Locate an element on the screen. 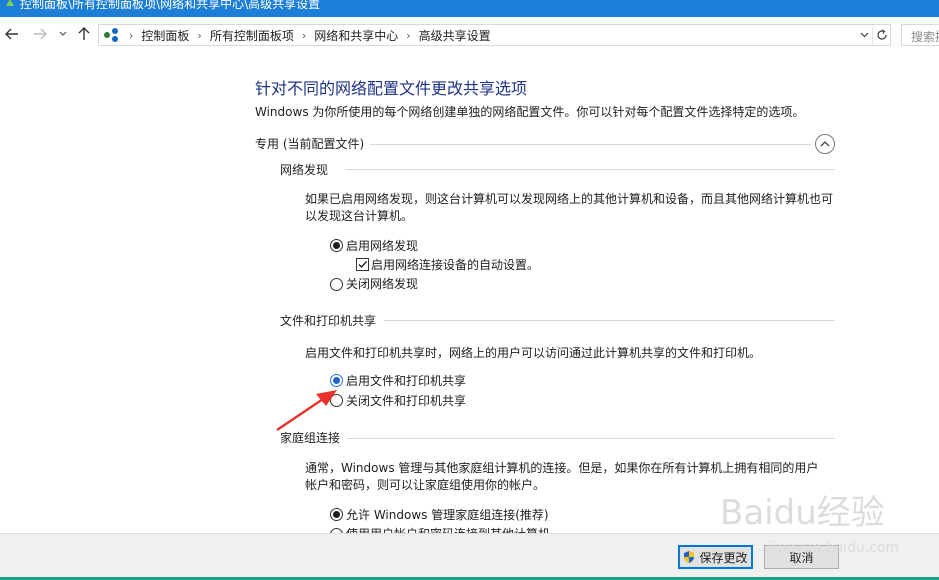  network-discovery-on-radio is located at coordinates (336, 245).